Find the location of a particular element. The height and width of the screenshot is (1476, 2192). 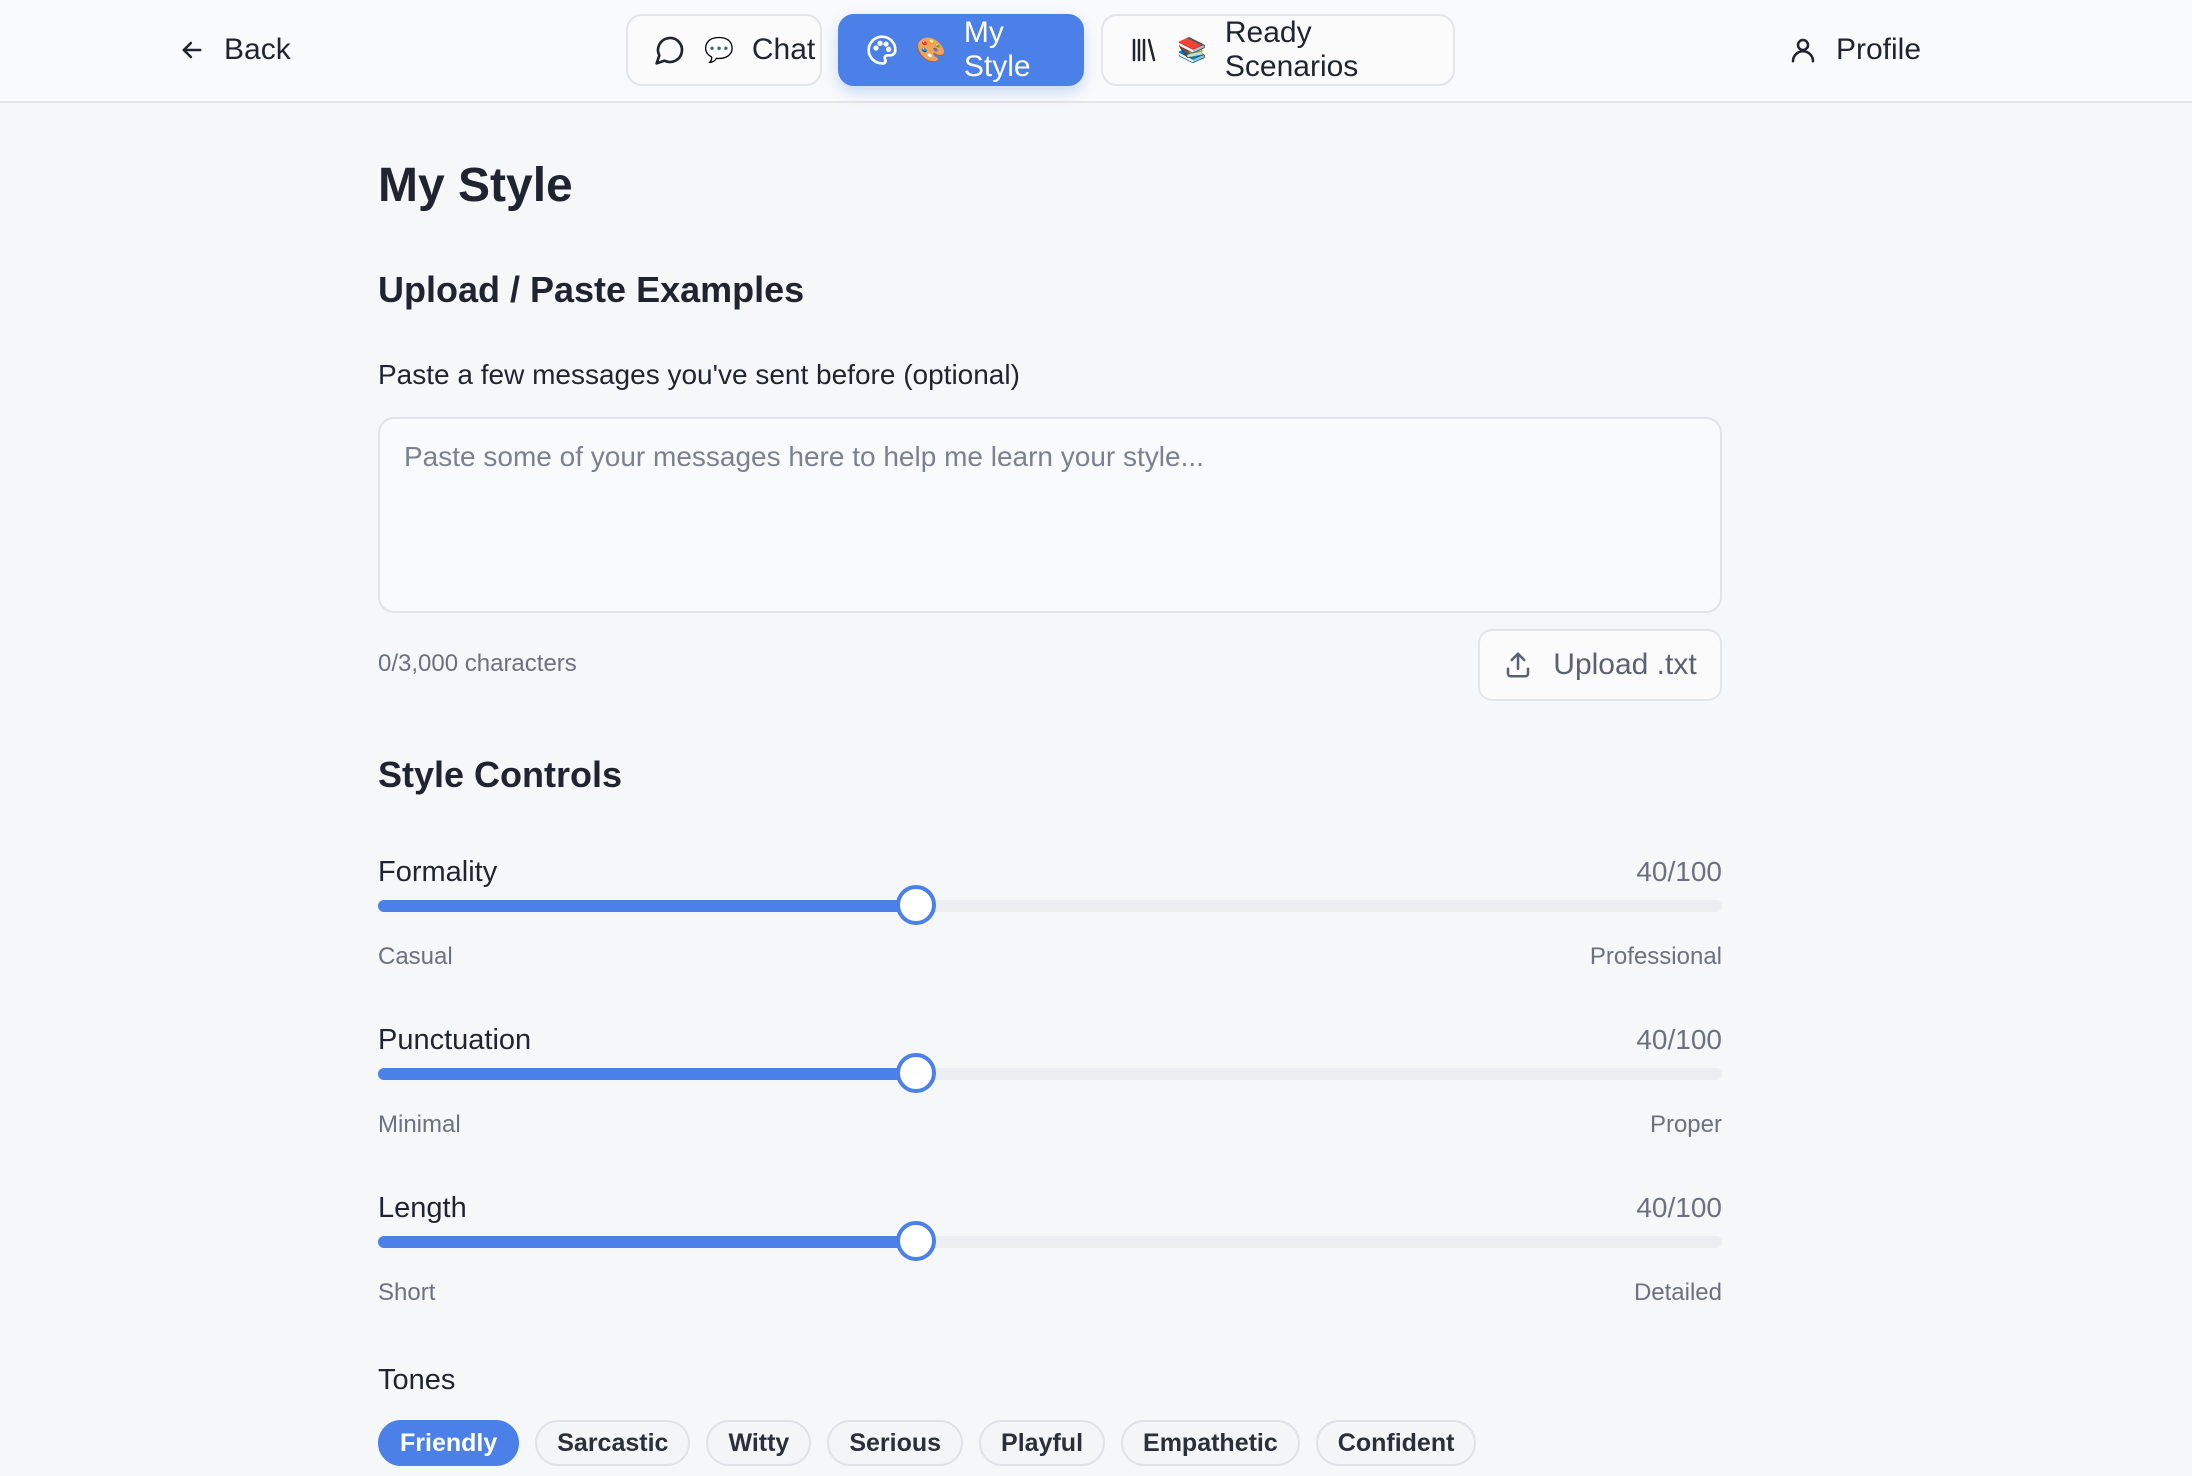

tab-ready-scenarios: 📚 Ready Scenarios is located at coordinates (1278, 50).